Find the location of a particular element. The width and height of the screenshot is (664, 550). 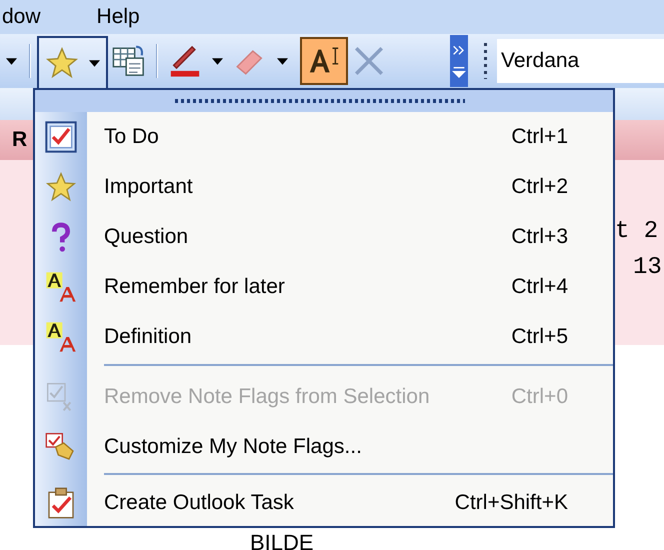

menu-item-label: To Do is located at coordinates (131, 136).